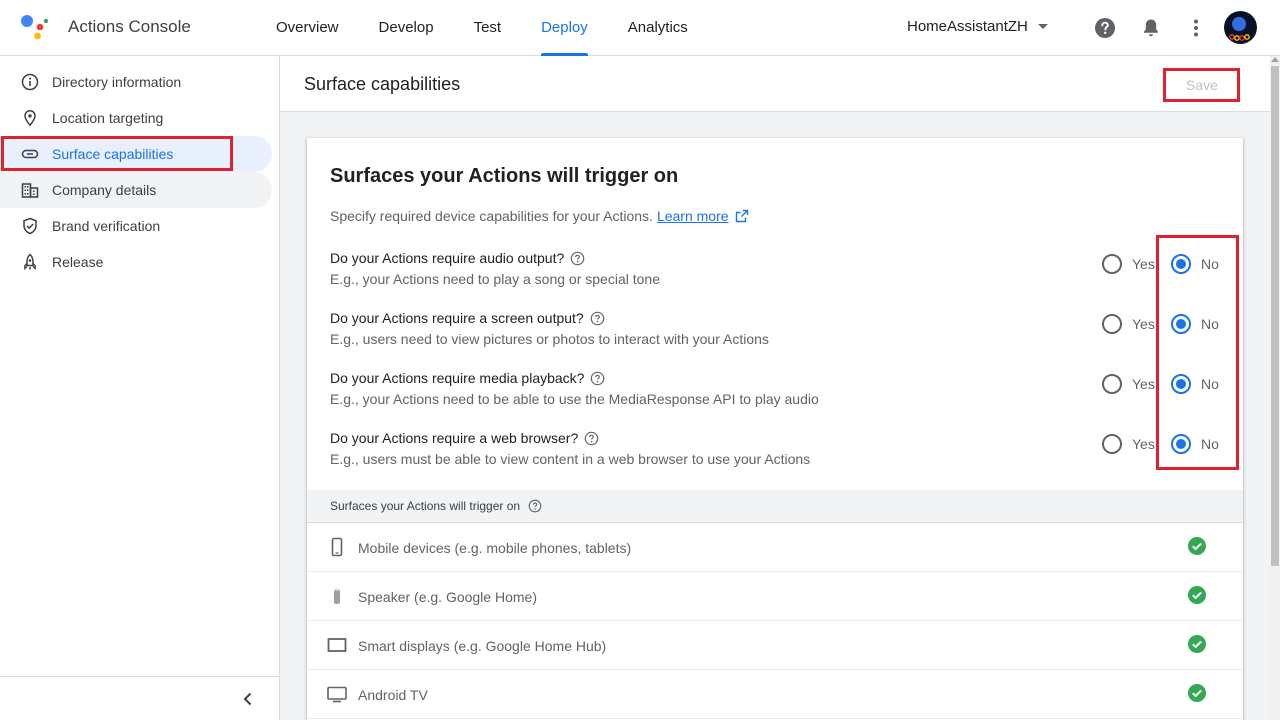 The height and width of the screenshot is (720, 1280). Describe the element at coordinates (742, 216) in the screenshot. I see `open-in-new-icon` at that location.